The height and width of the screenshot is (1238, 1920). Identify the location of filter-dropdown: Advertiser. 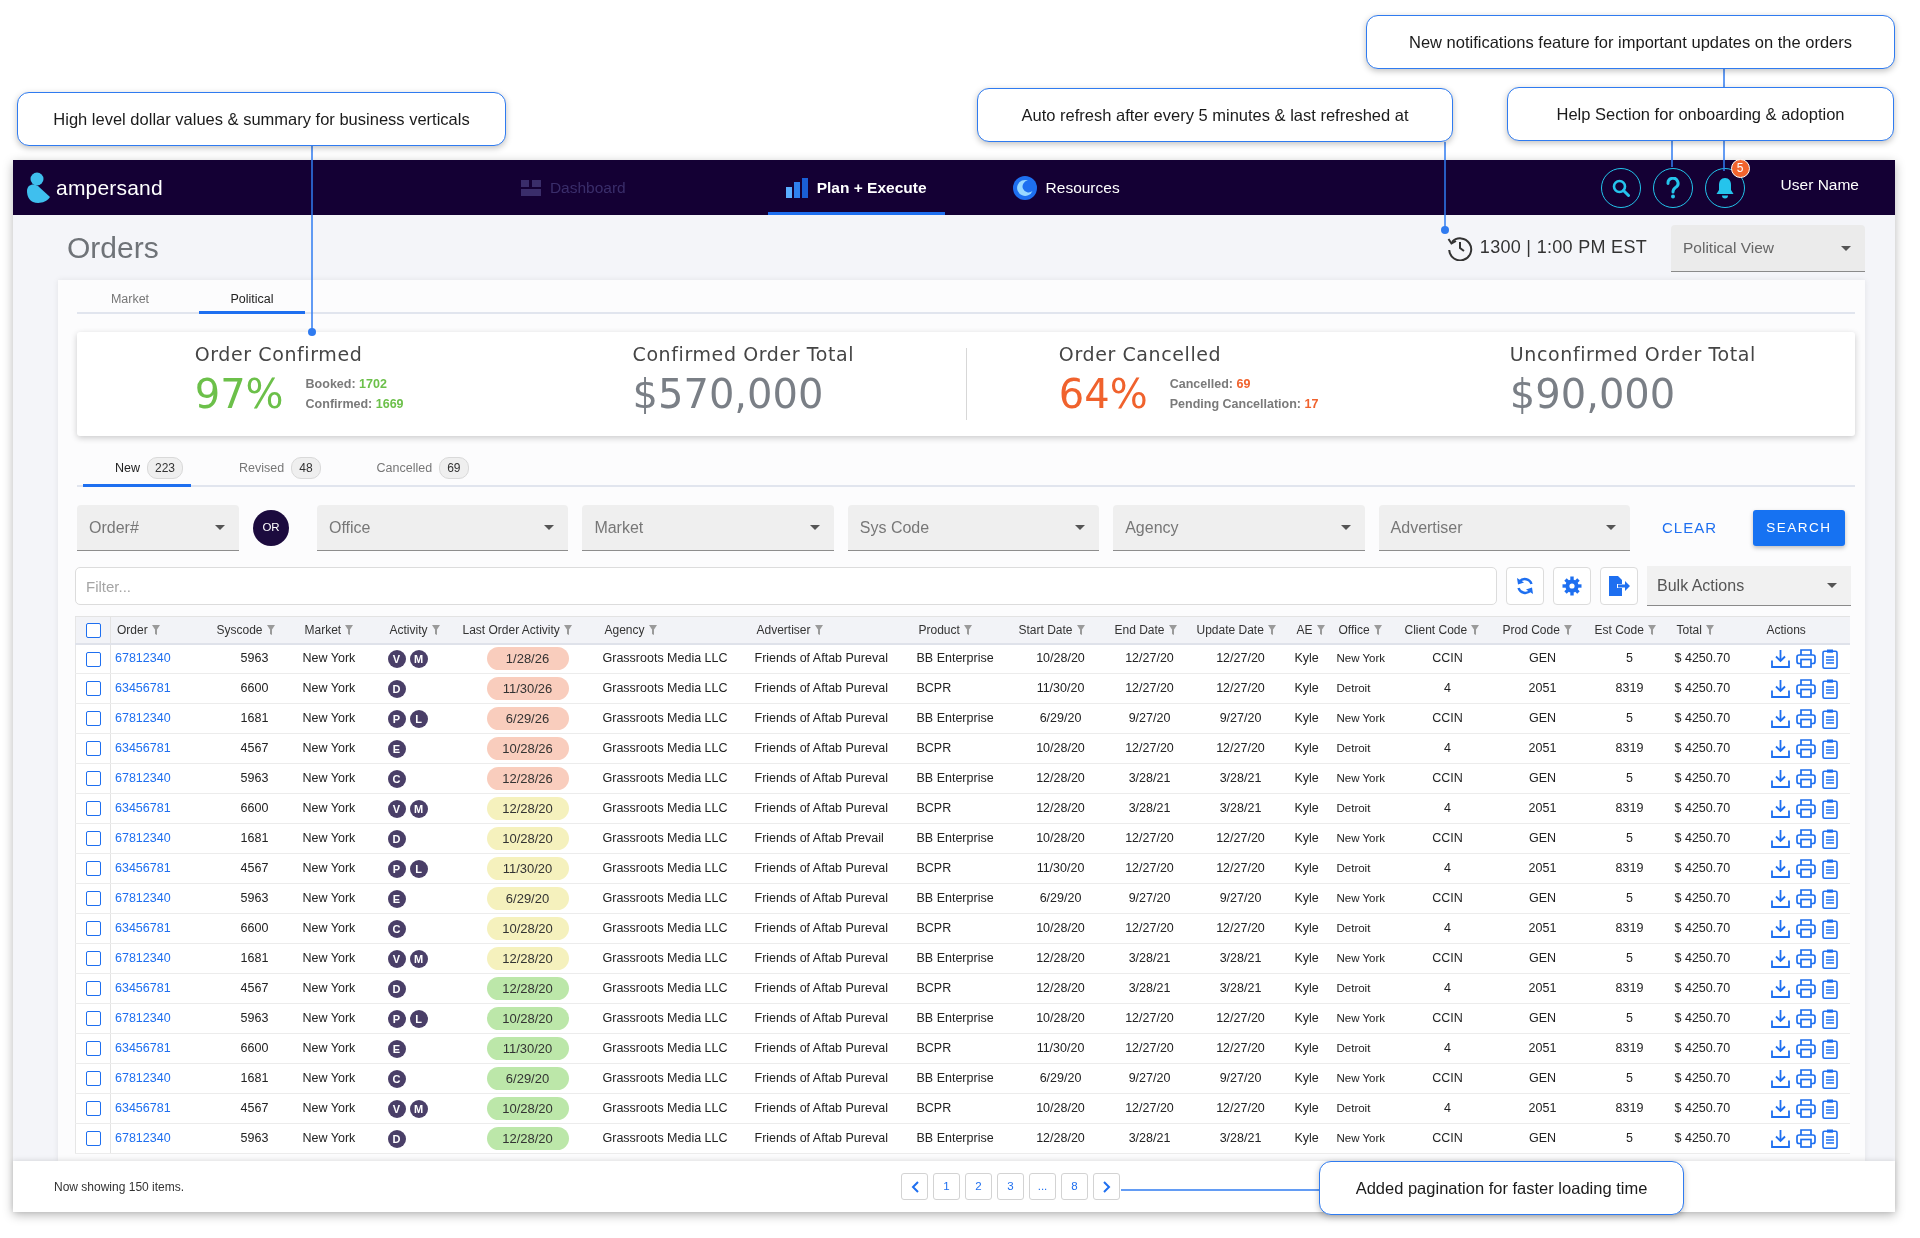
(1504, 528).